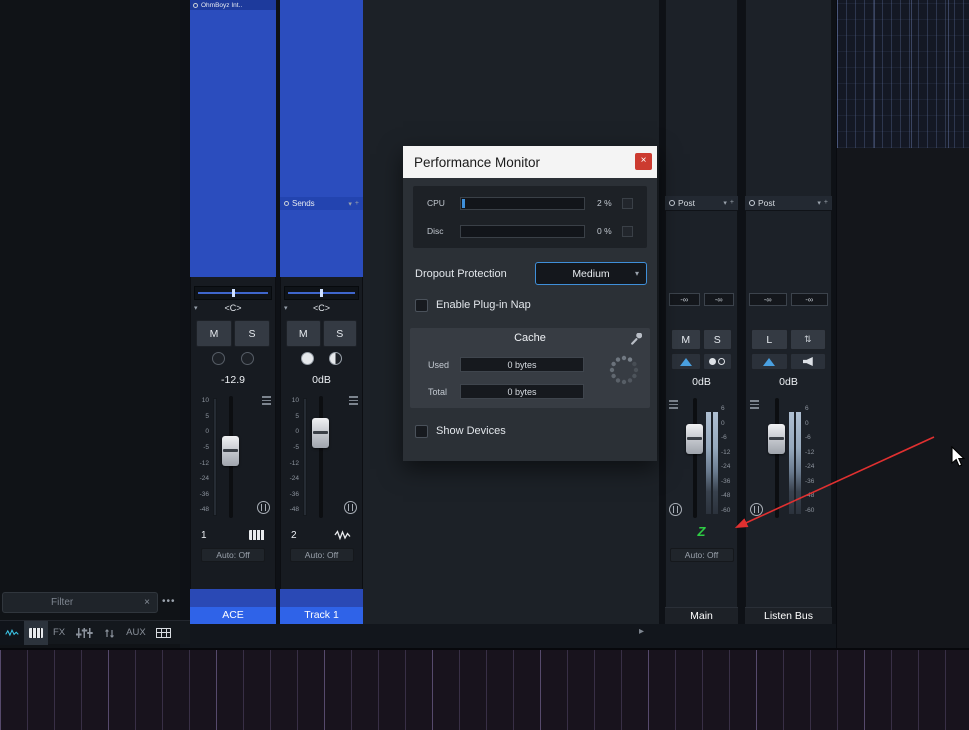 The width and height of the screenshot is (969, 730). What do you see at coordinates (233, 615) in the screenshot?
I see `channel-name: ACE` at bounding box center [233, 615].